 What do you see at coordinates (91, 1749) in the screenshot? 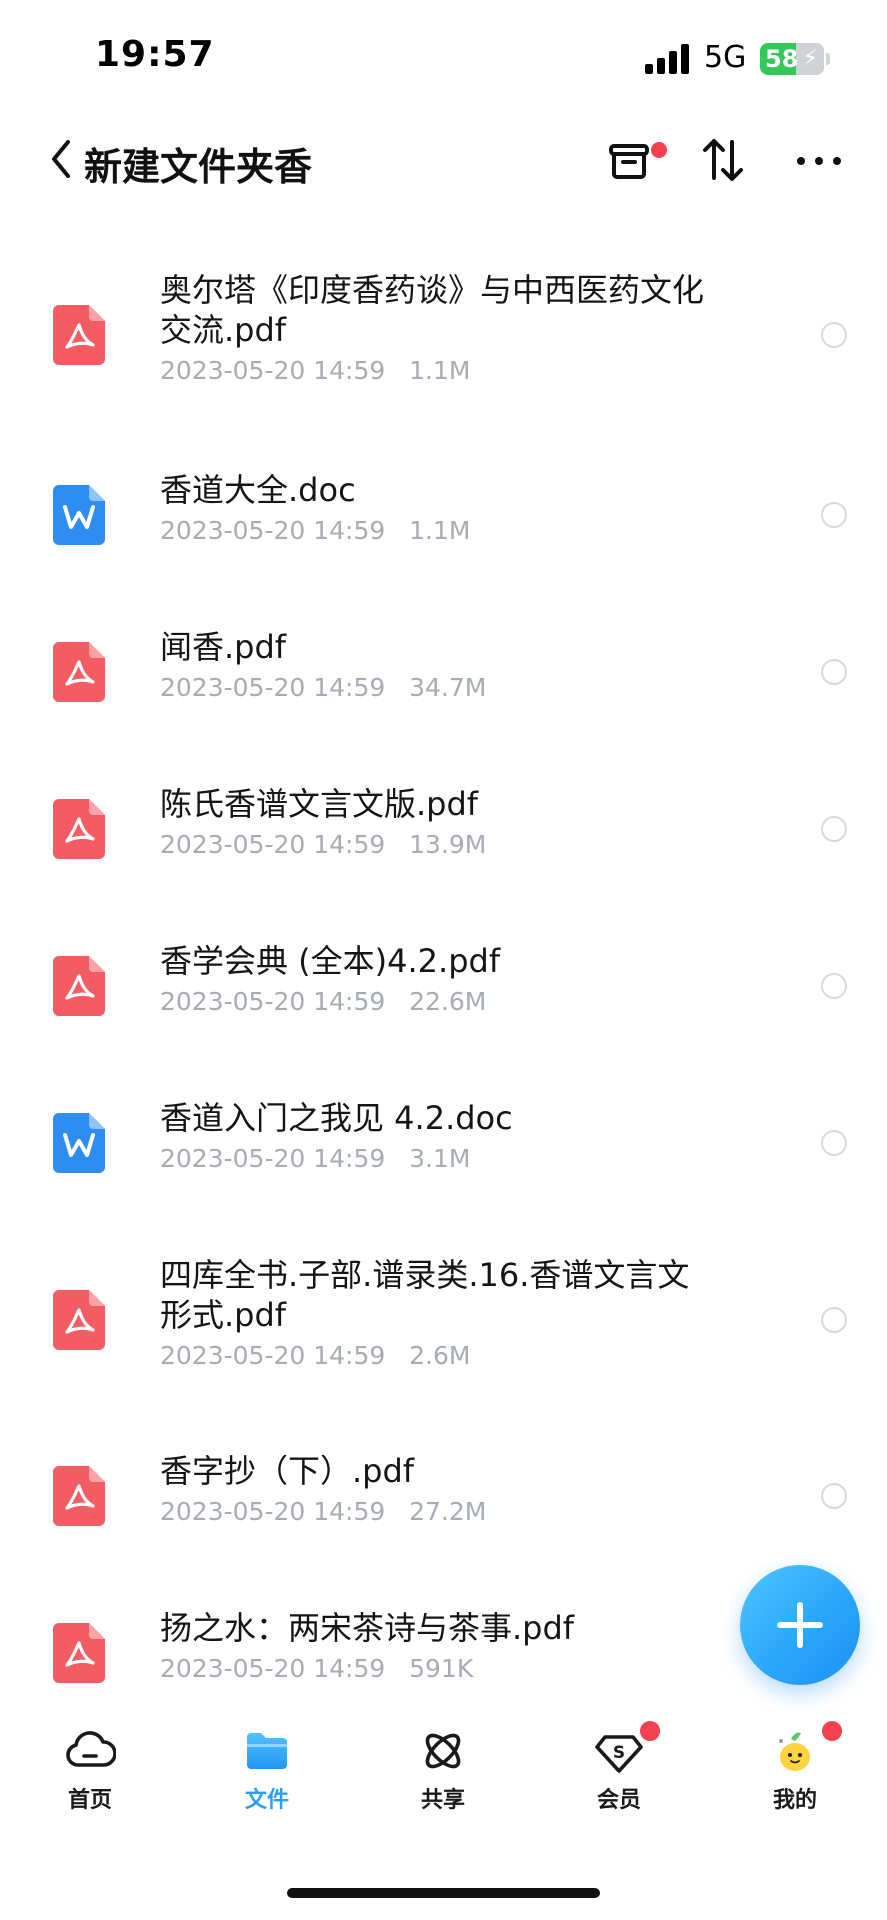
I see `cloud-icon` at bounding box center [91, 1749].